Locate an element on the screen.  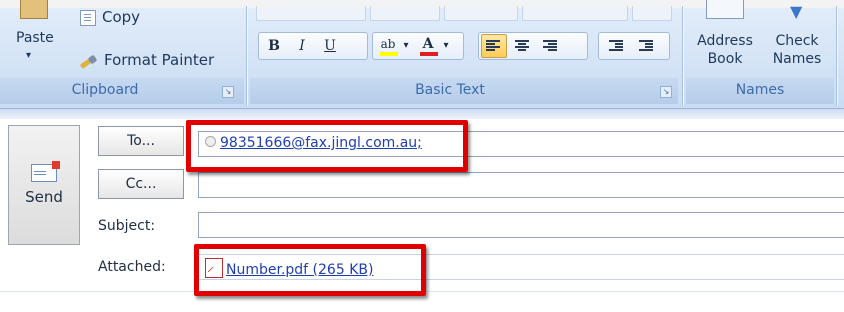
font-color-dropdown-icon: ▾ is located at coordinates (446, 46).